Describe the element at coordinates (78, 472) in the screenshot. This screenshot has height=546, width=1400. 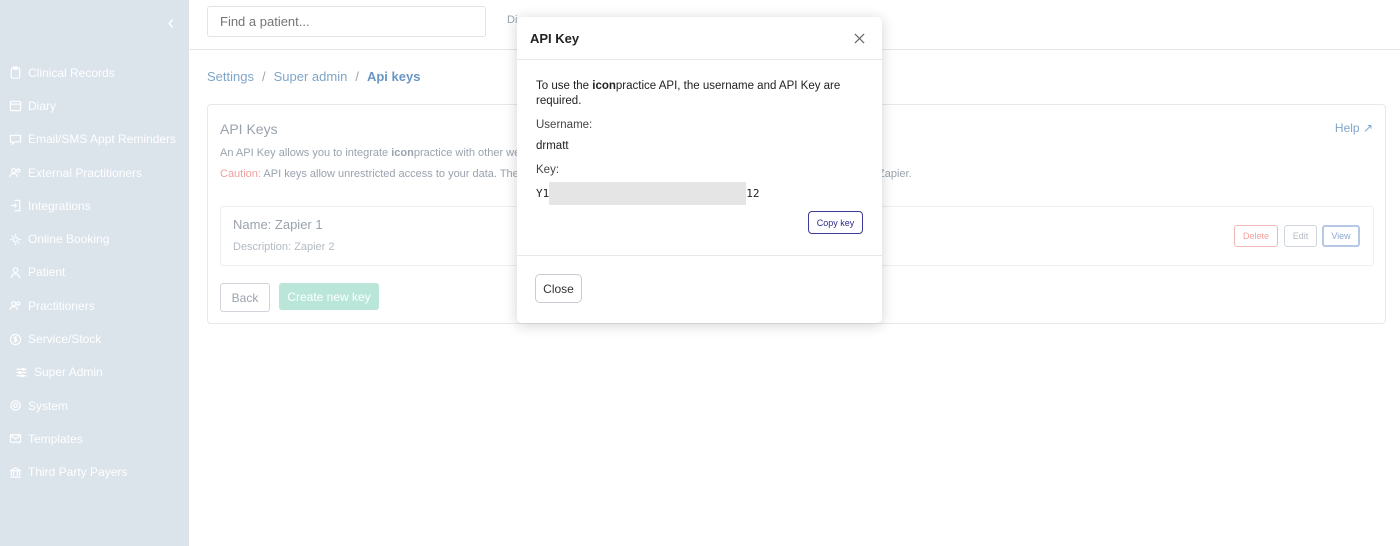
I see `sidebar-item-label: Third Party Payers` at that location.